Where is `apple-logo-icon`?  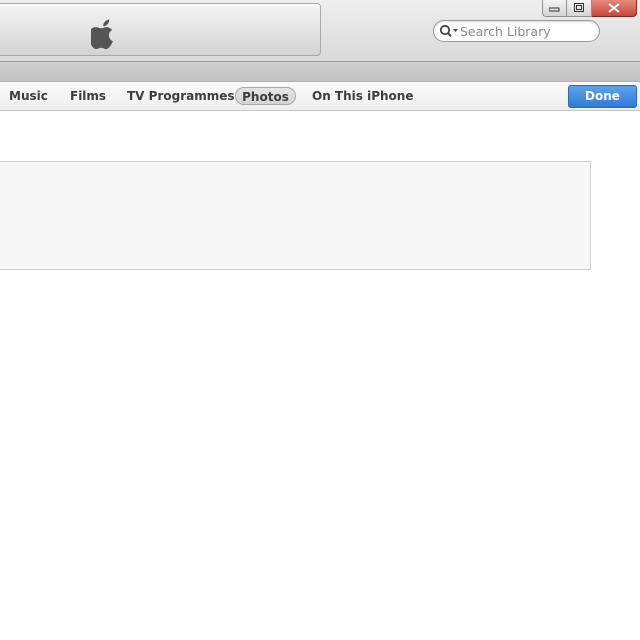
apple-logo-icon is located at coordinates (102, 34).